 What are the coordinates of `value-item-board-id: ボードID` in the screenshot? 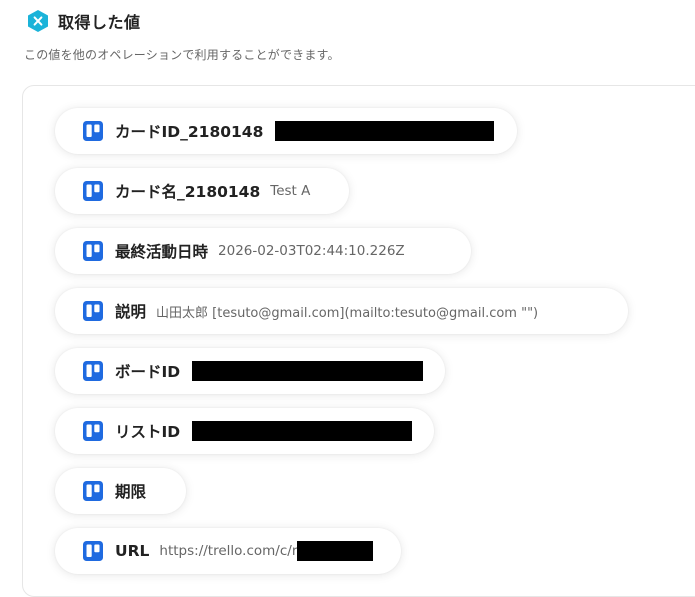 It's located at (250, 371).